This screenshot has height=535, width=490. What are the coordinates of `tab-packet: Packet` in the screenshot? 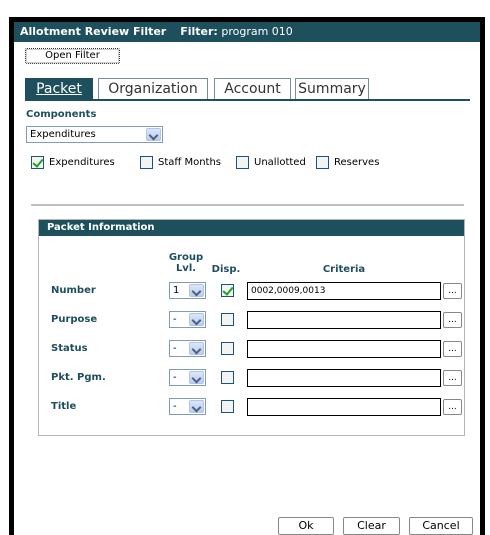 It's located at (59, 88).